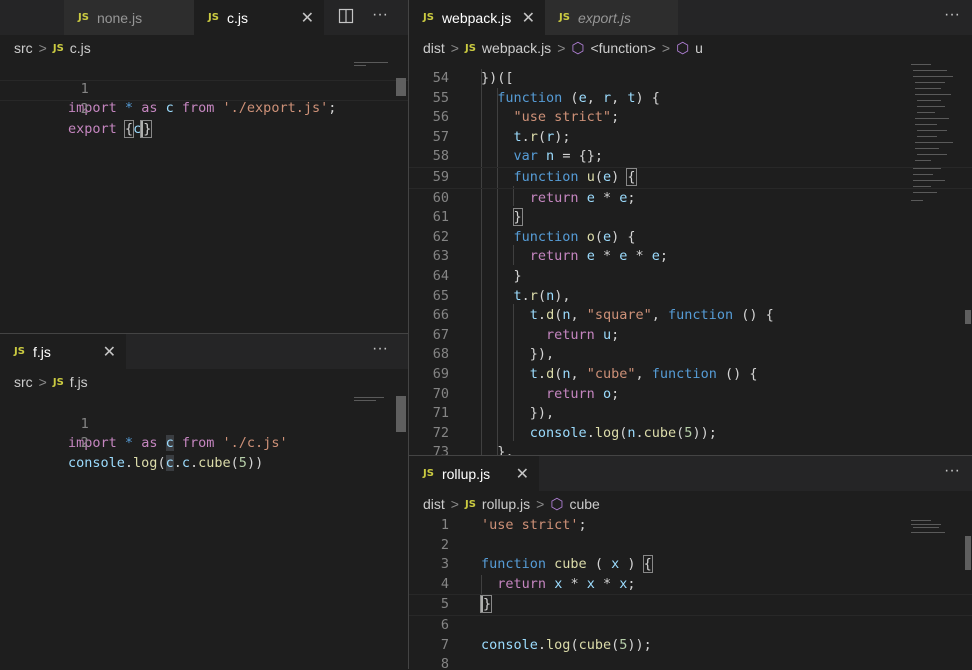  I want to click on line-number: 72, so click(440, 432).